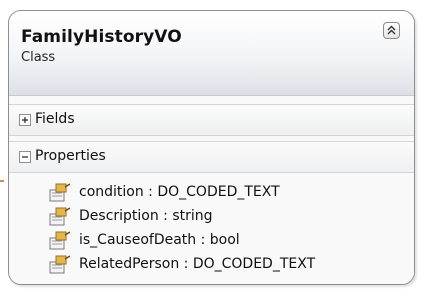 This screenshot has height=297, width=433. Describe the element at coordinates (179, 192) in the screenshot. I see `property-label: condition : DO_CODED_TEXT` at that location.